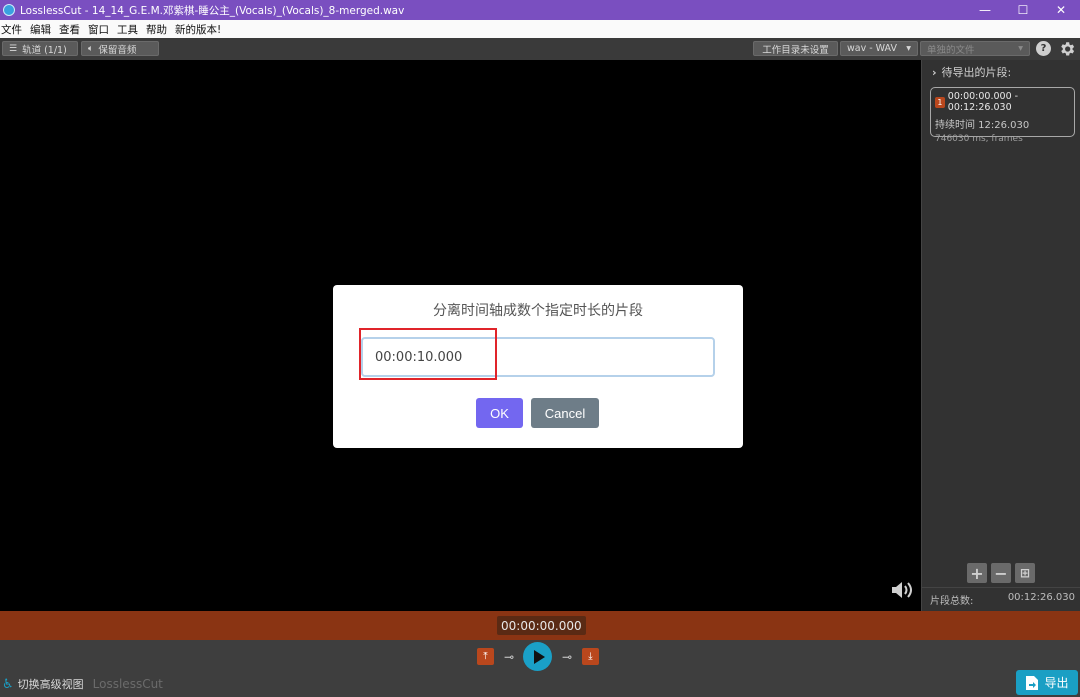 This screenshot has height=697, width=1080. I want to click on play-button, so click(537, 656).